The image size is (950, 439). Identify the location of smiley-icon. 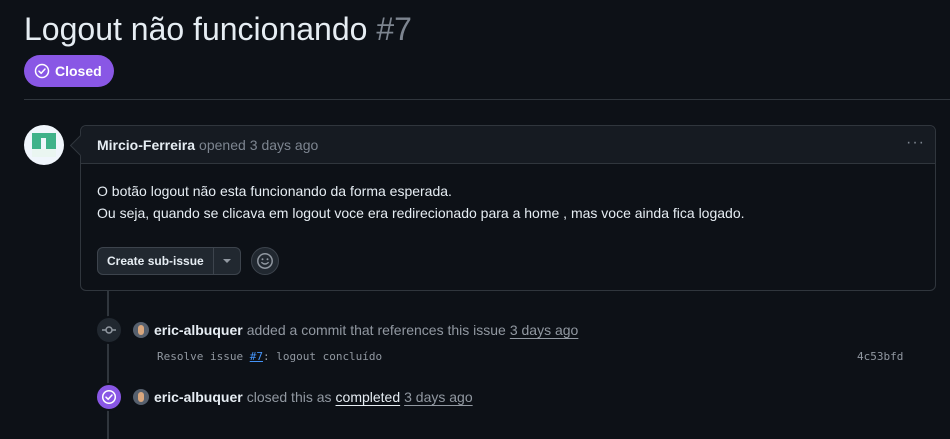
(264, 261).